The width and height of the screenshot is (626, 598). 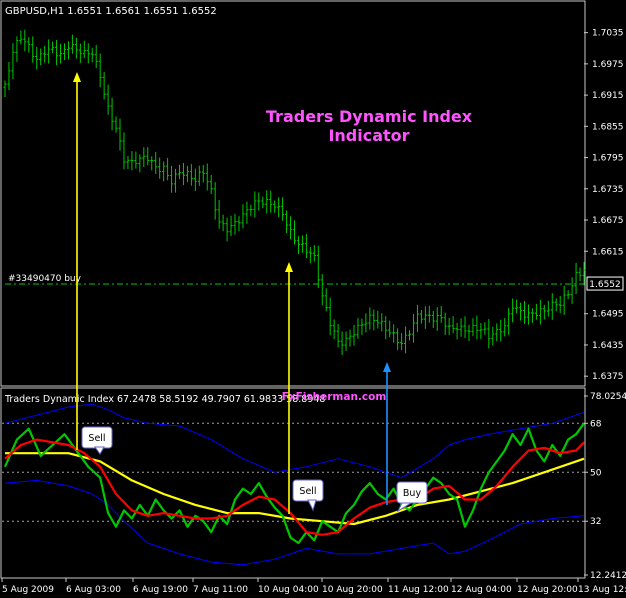 What do you see at coordinates (412, 493) in the screenshot?
I see `buy-signal-label: Buy` at bounding box center [412, 493].